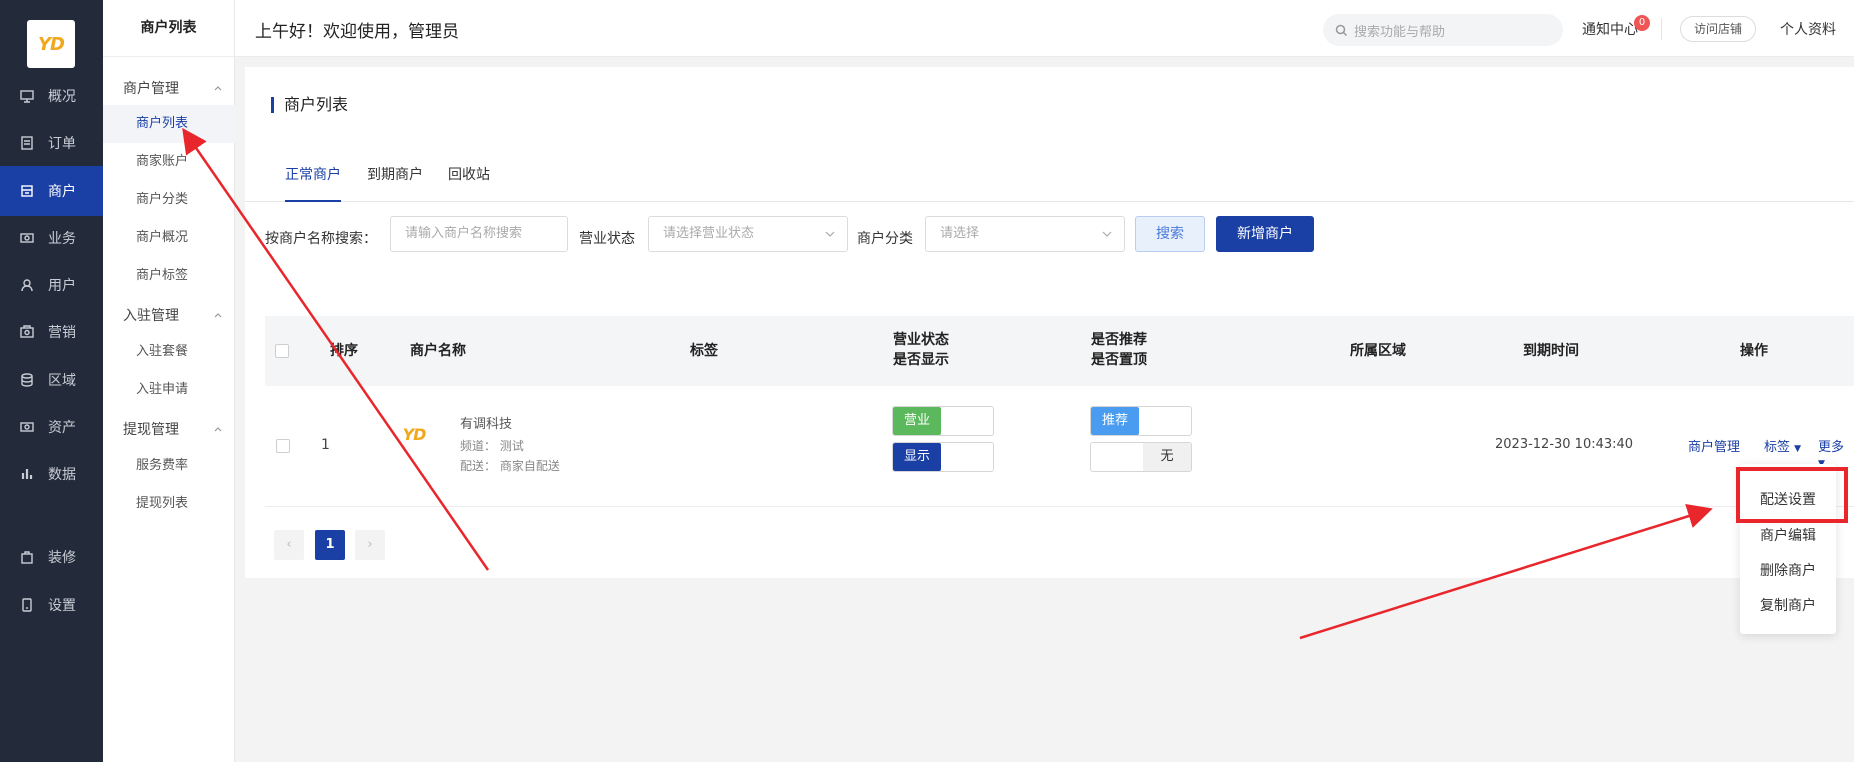 This screenshot has height=762, width=1854. Describe the element at coordinates (395, 179) in the screenshot. I see `tab-expired-merchants: 到期商户` at that location.